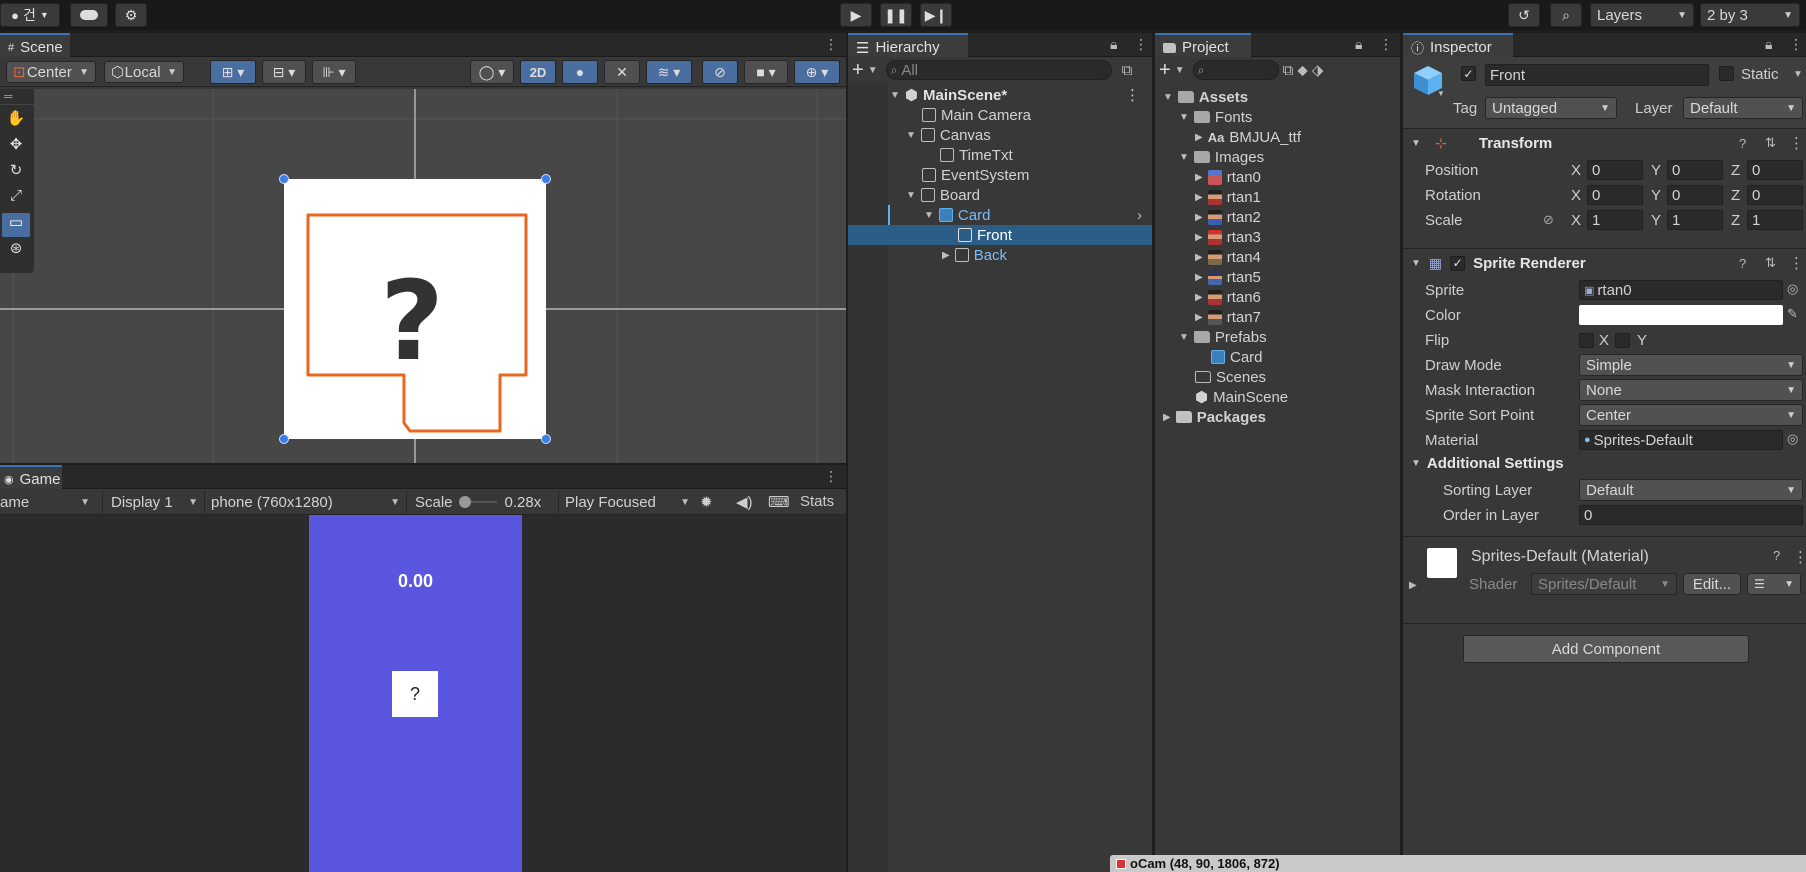  I want to click on space-dropdown: ⬡ Local ▼, so click(144, 72).